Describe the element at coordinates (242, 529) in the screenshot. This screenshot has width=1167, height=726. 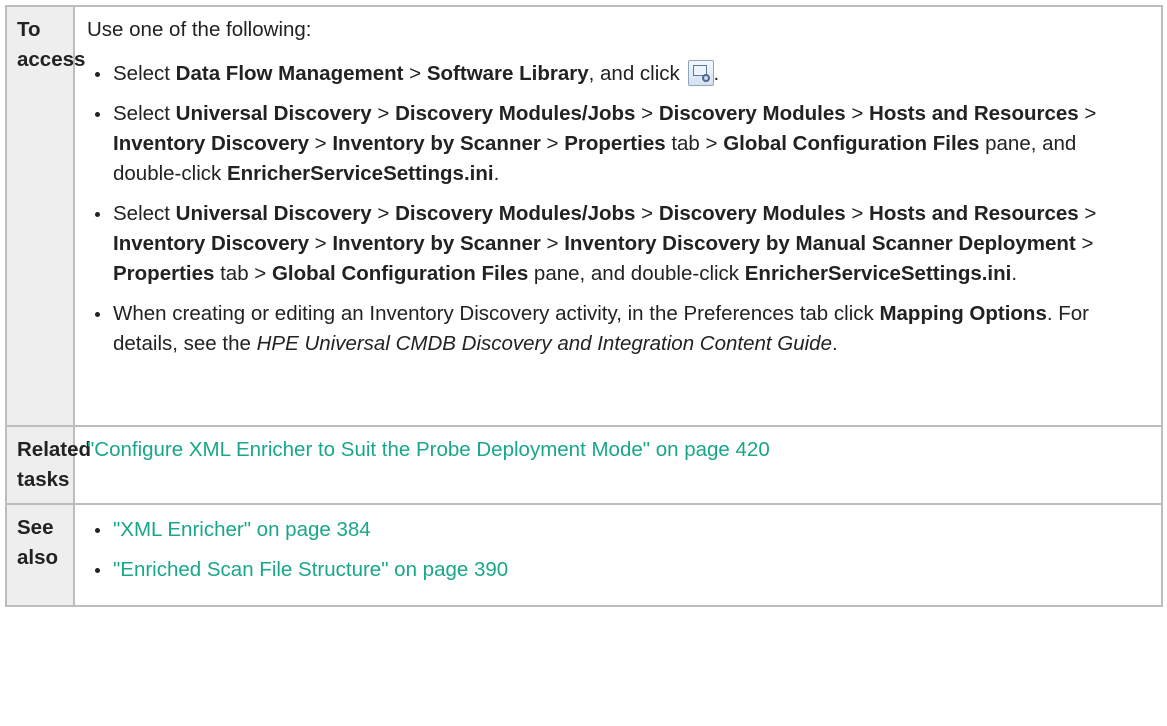
I see `see-also-link-xml-enricher: "XML Enricher" on page 384` at that location.